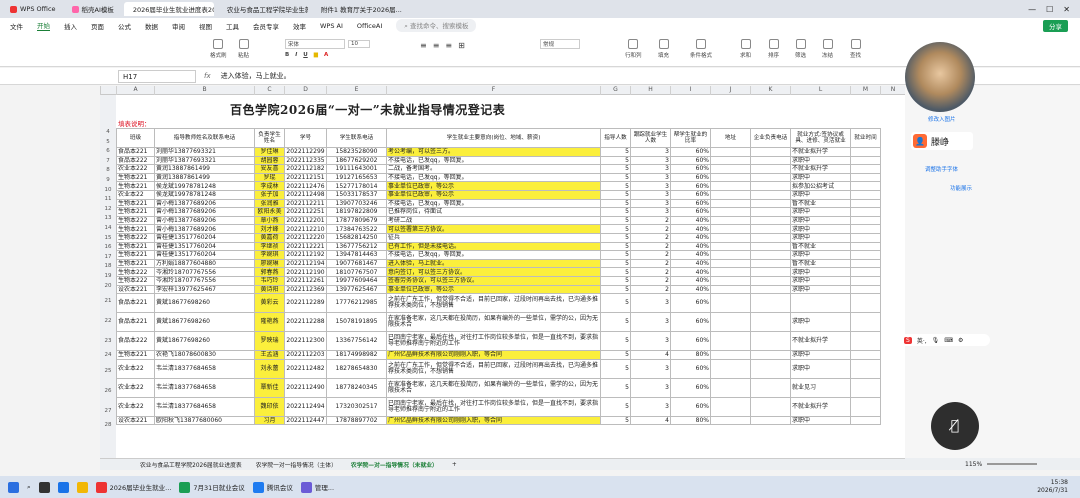 This screenshot has width=1080, height=498. I want to click on cell-stu: 刘永蕾, so click(269, 368).